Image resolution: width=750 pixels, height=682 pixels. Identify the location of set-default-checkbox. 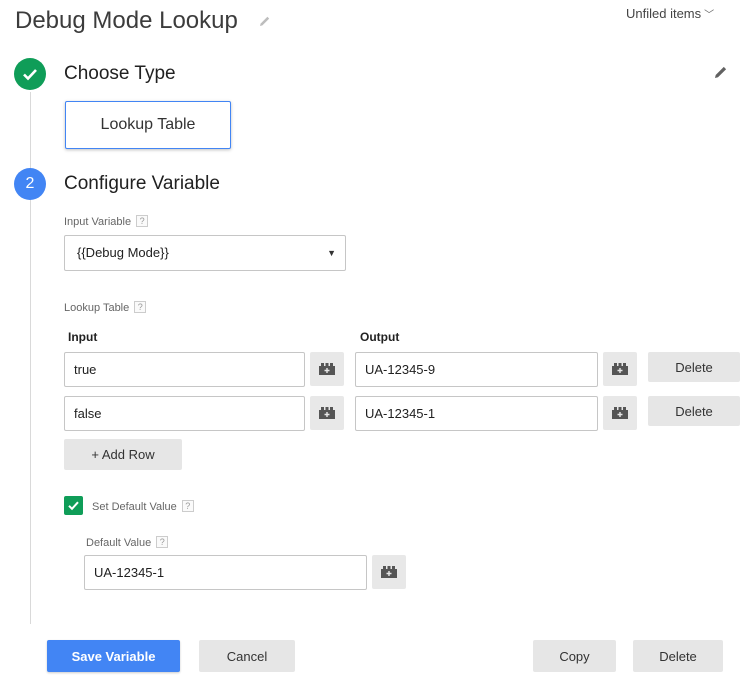
(73, 505).